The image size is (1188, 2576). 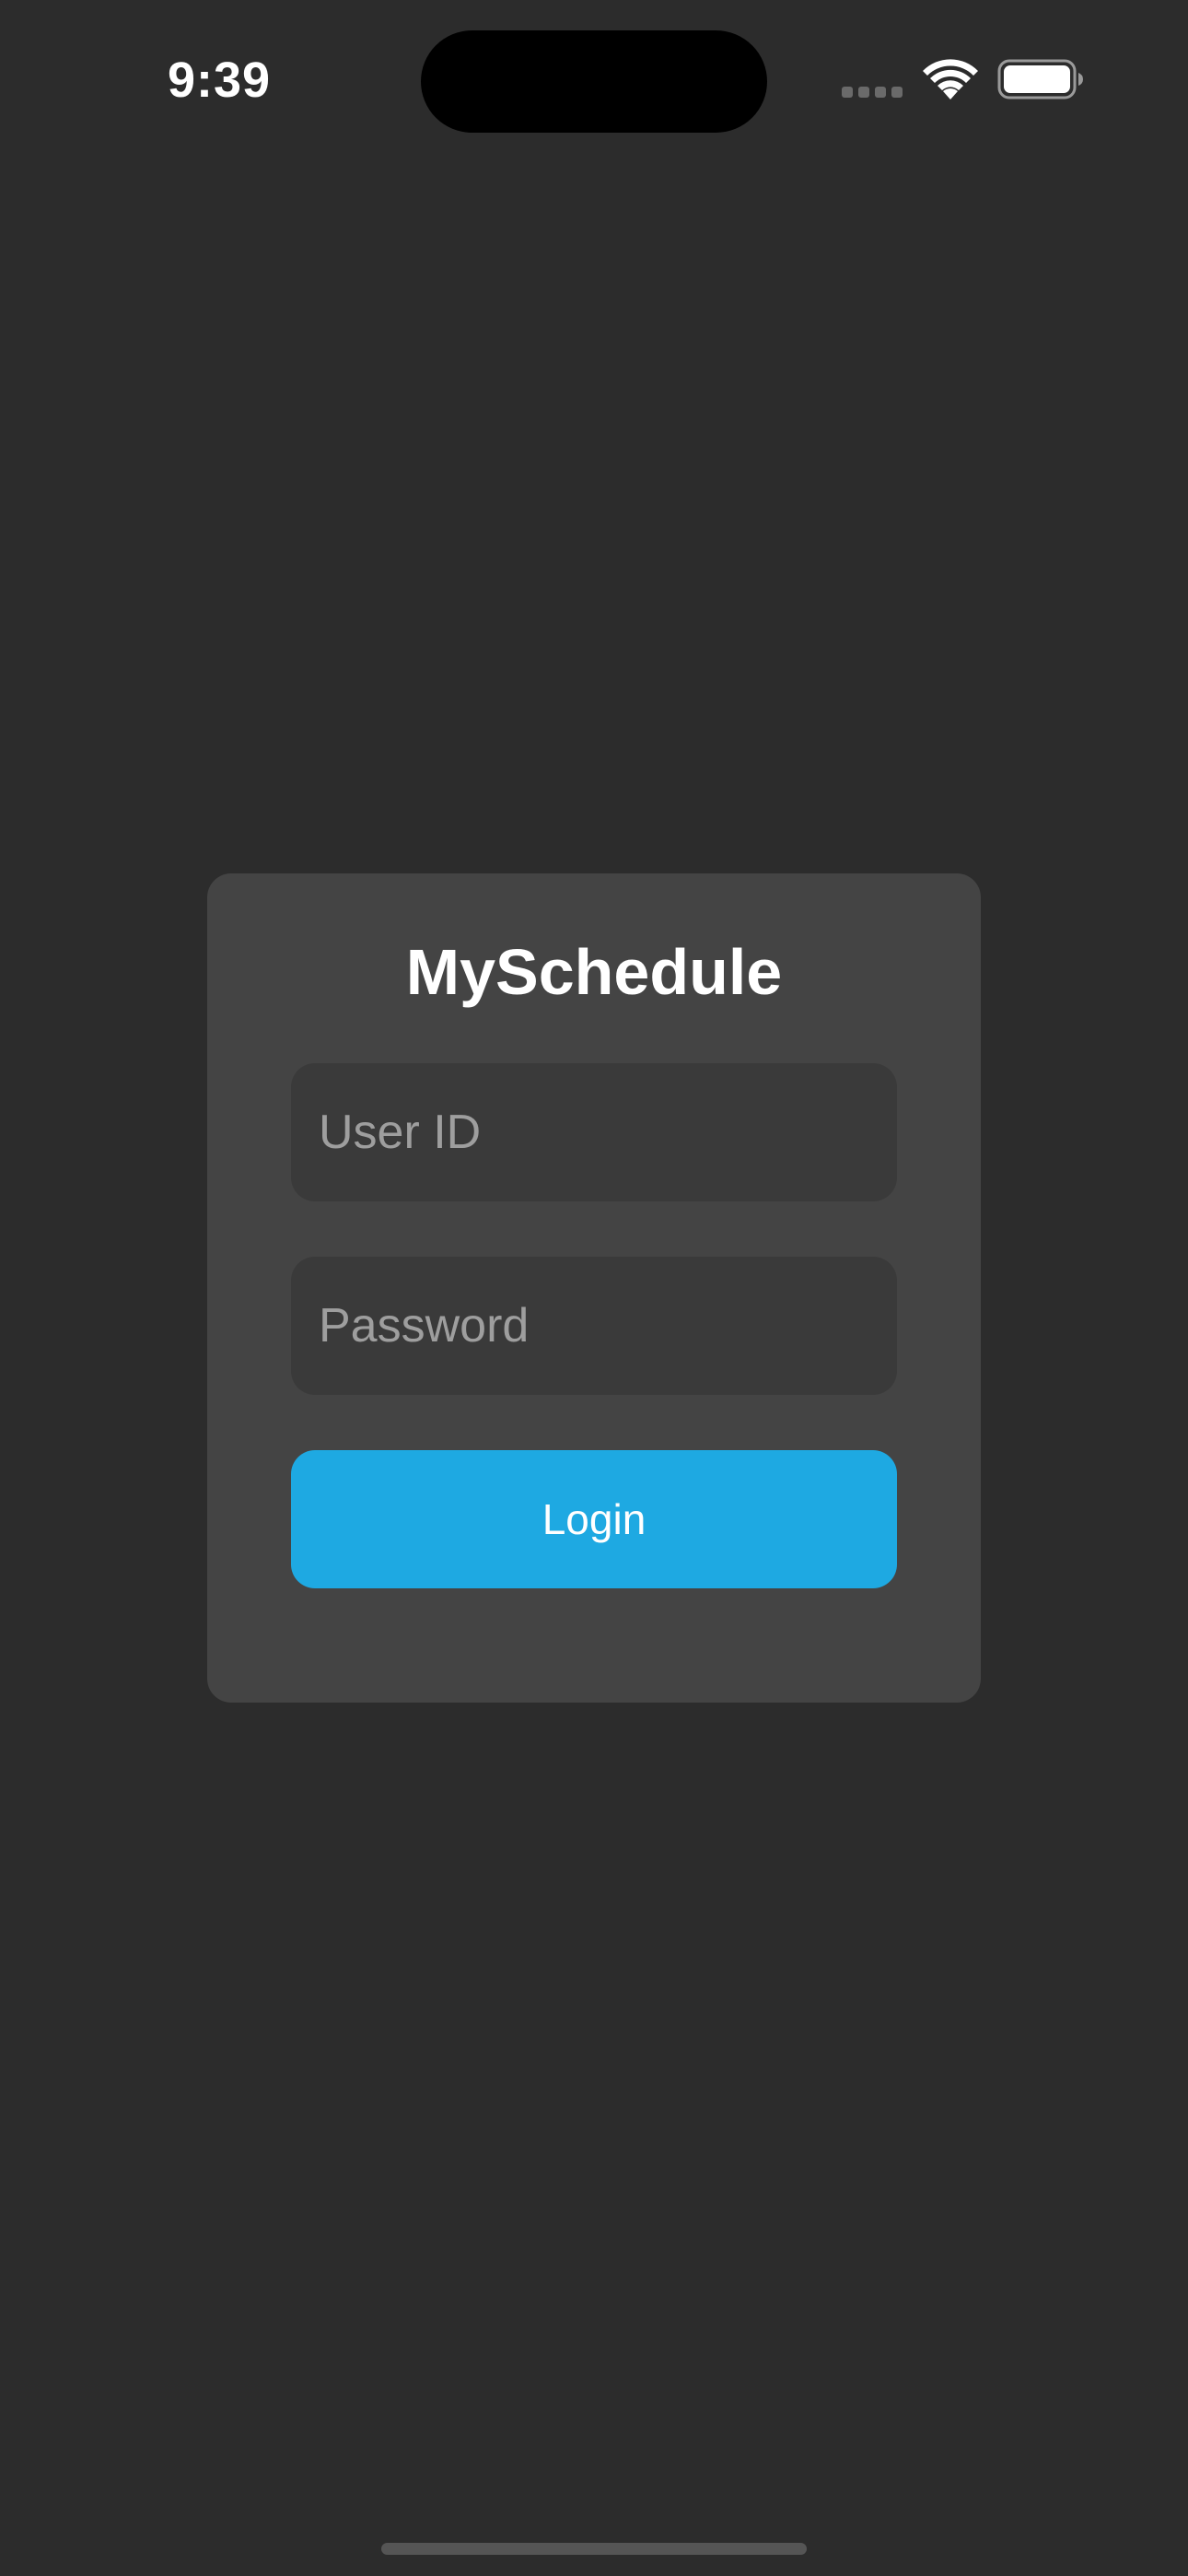 What do you see at coordinates (400, 1132) in the screenshot?
I see `user-id-placeholder: User ID` at bounding box center [400, 1132].